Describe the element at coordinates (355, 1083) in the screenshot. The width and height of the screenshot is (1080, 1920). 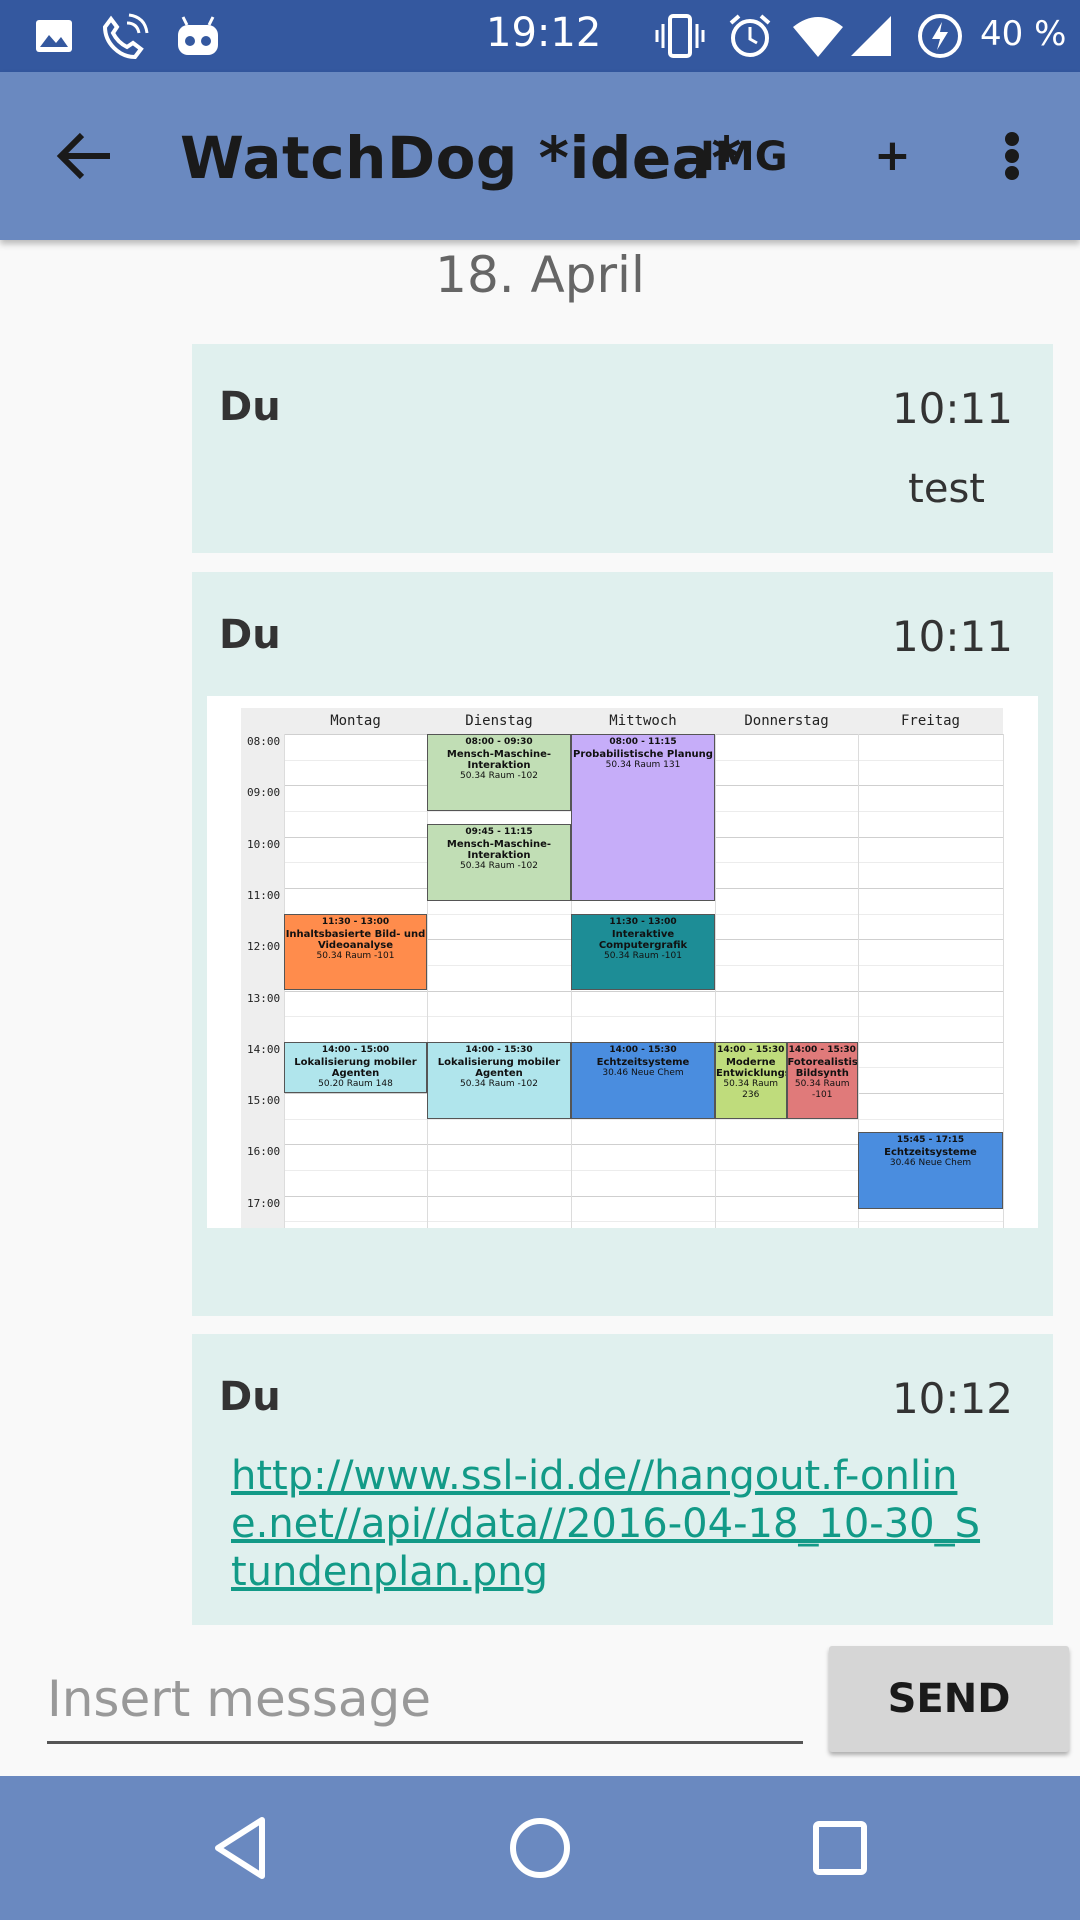
I see `event-room: 50.20 Raum 148` at that location.